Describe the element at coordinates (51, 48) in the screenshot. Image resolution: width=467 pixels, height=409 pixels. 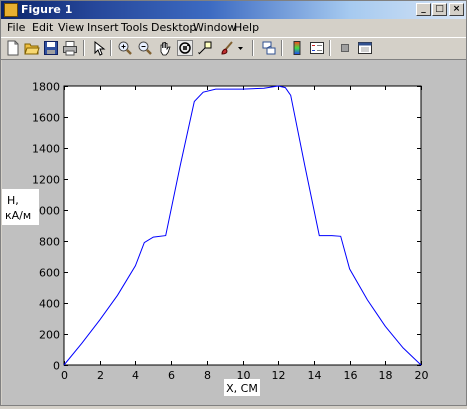
I see `save-icon` at that location.